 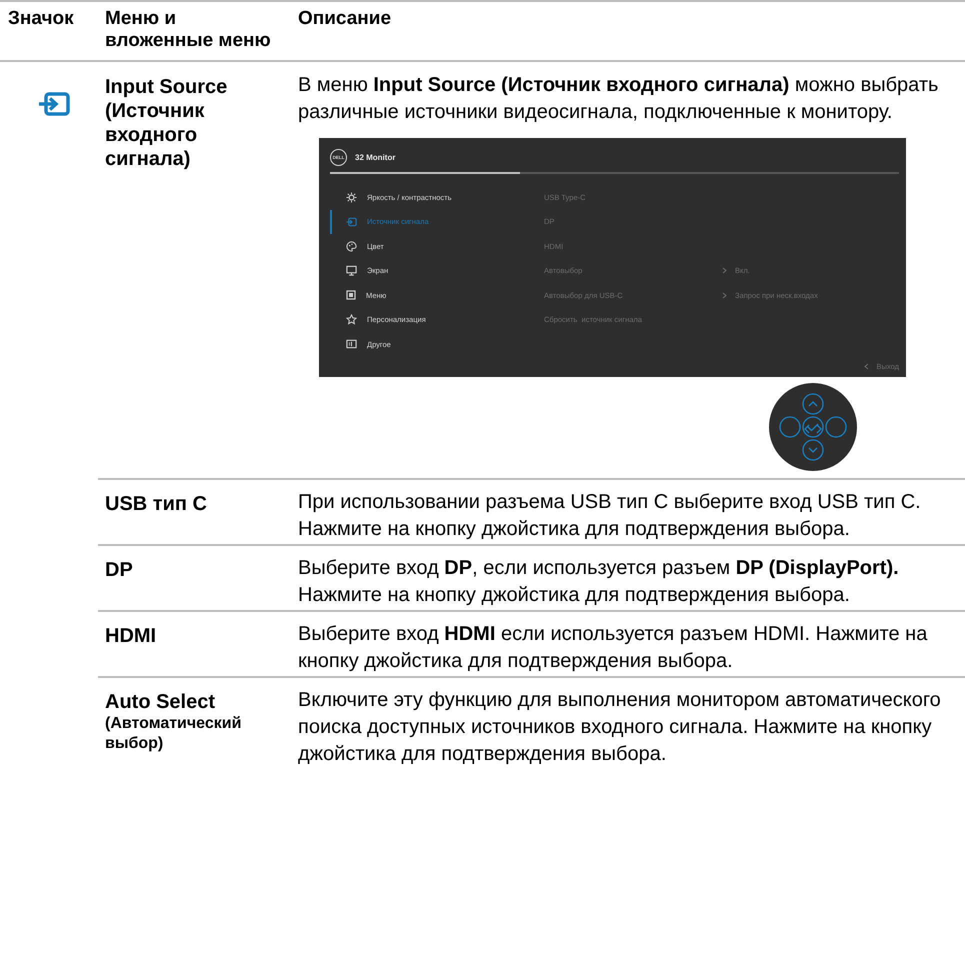 What do you see at coordinates (351, 270) in the screenshot?
I see `monitor-icon` at bounding box center [351, 270].